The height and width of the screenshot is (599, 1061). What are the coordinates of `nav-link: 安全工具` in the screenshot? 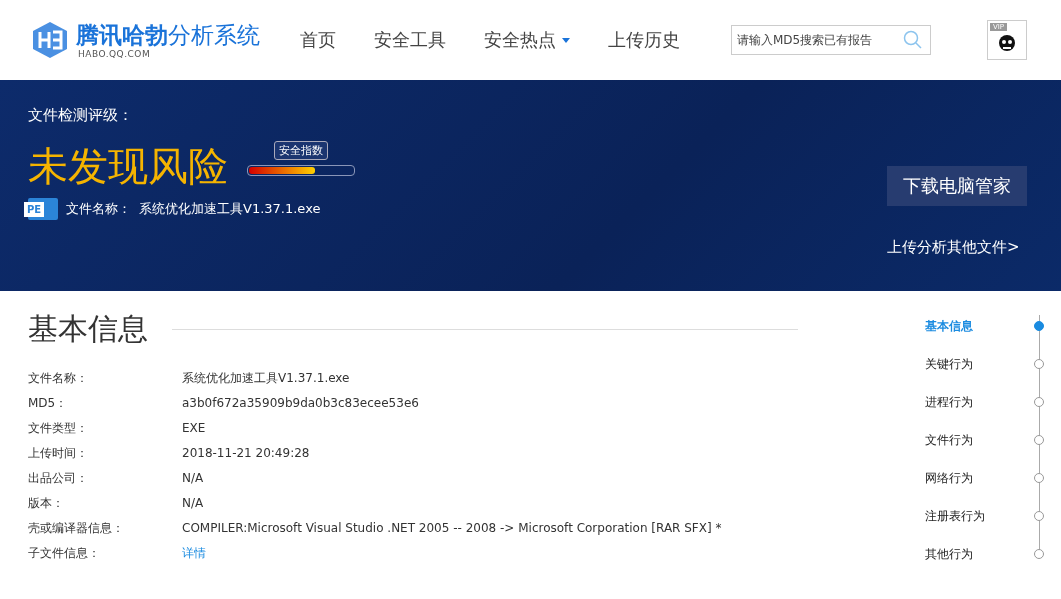 It's located at (410, 40).